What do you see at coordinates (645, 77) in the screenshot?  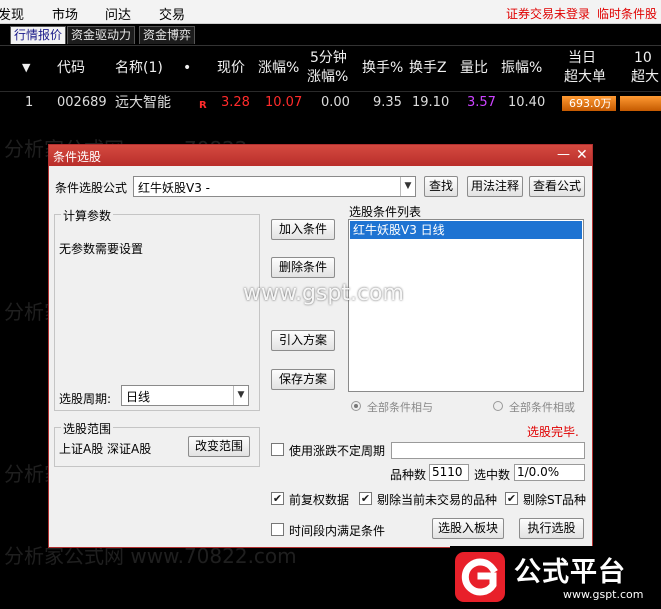 I see `col-next-line2: 超大` at bounding box center [645, 77].